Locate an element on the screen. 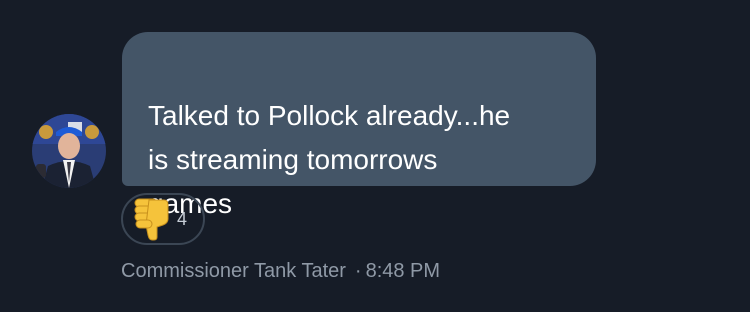 This screenshot has height=312, width=750. reaction-pill: 4 is located at coordinates (163, 219).